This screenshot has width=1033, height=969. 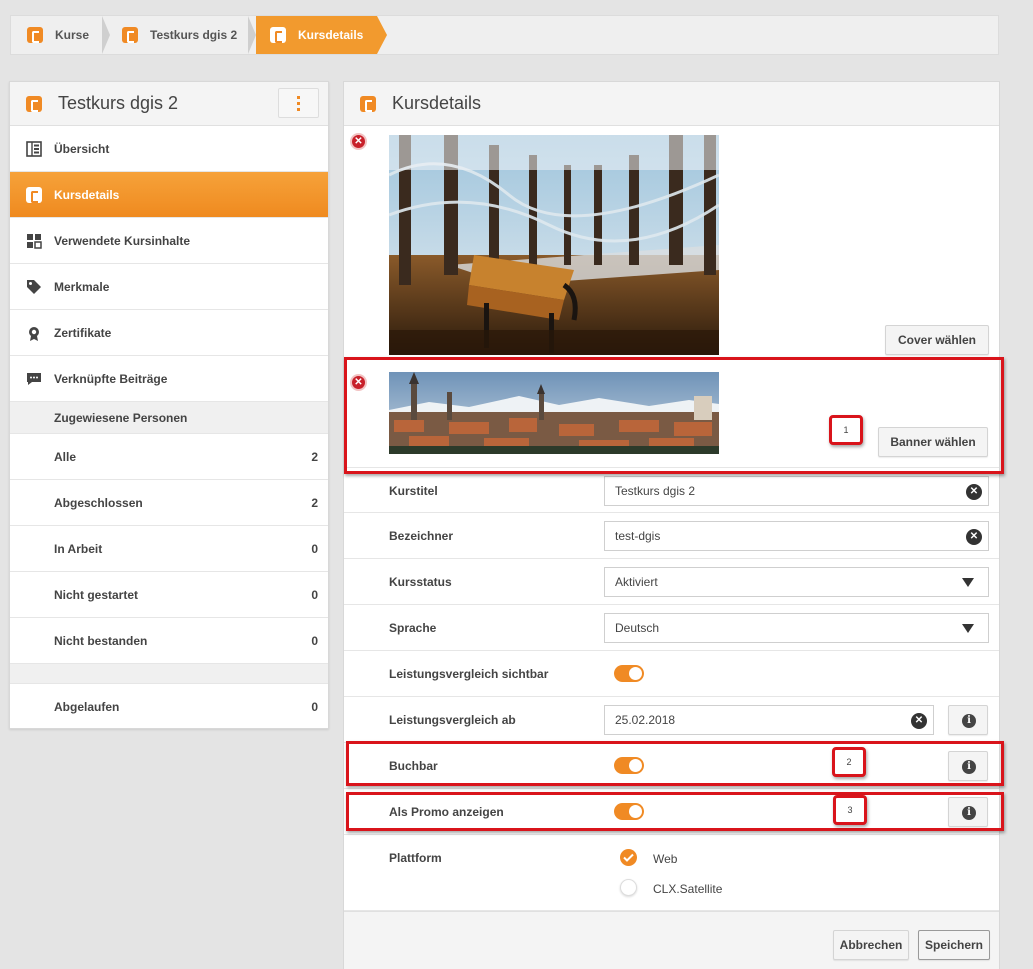 What do you see at coordinates (437, 103) in the screenshot?
I see `panel-title: Kursdetails` at bounding box center [437, 103].